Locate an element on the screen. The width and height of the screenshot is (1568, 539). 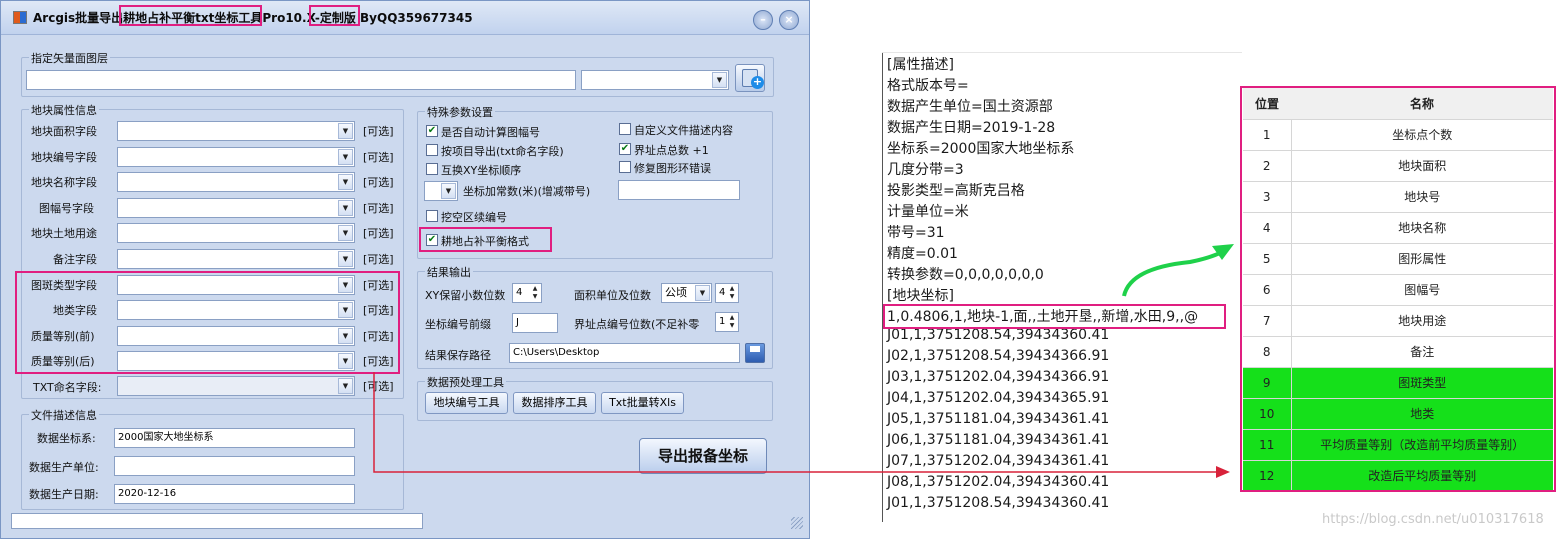
green-arrow-head is located at coordinates (1223, 252).